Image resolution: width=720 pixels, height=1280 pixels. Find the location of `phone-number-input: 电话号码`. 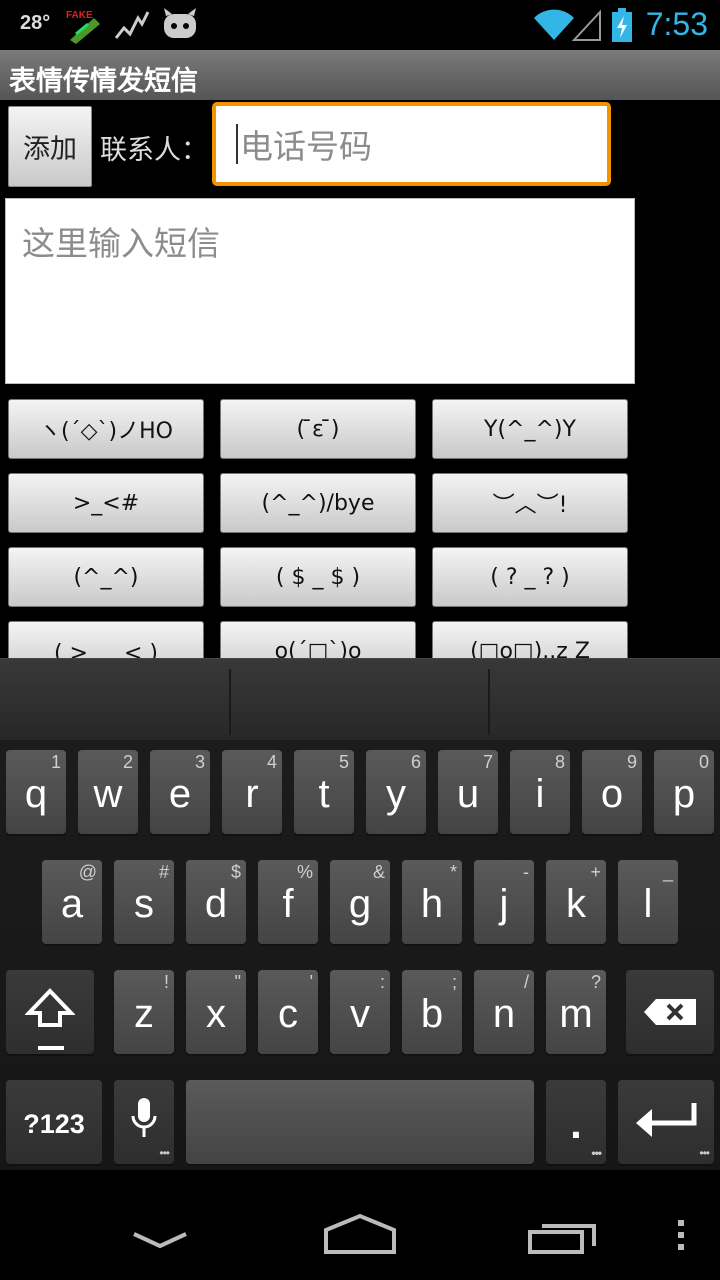

phone-number-input: 电话号码 is located at coordinates (411, 144).